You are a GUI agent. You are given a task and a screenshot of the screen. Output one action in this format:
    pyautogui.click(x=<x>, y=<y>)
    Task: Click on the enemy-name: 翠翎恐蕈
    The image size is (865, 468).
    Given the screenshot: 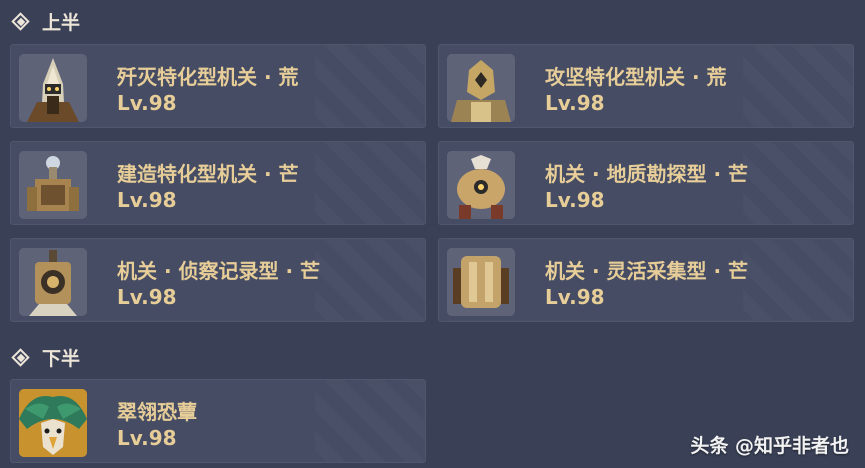 What is the action you would take?
    pyautogui.click(x=157, y=412)
    